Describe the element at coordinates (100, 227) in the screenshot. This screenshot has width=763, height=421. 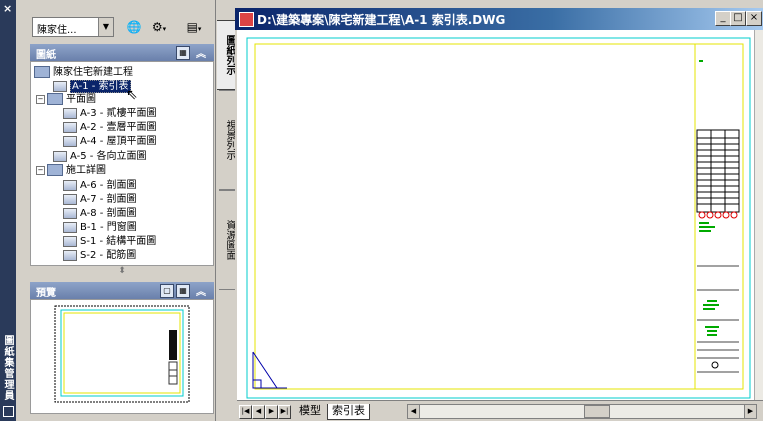
I see `tree-node-sheet: B-1 - 門窗圖` at that location.